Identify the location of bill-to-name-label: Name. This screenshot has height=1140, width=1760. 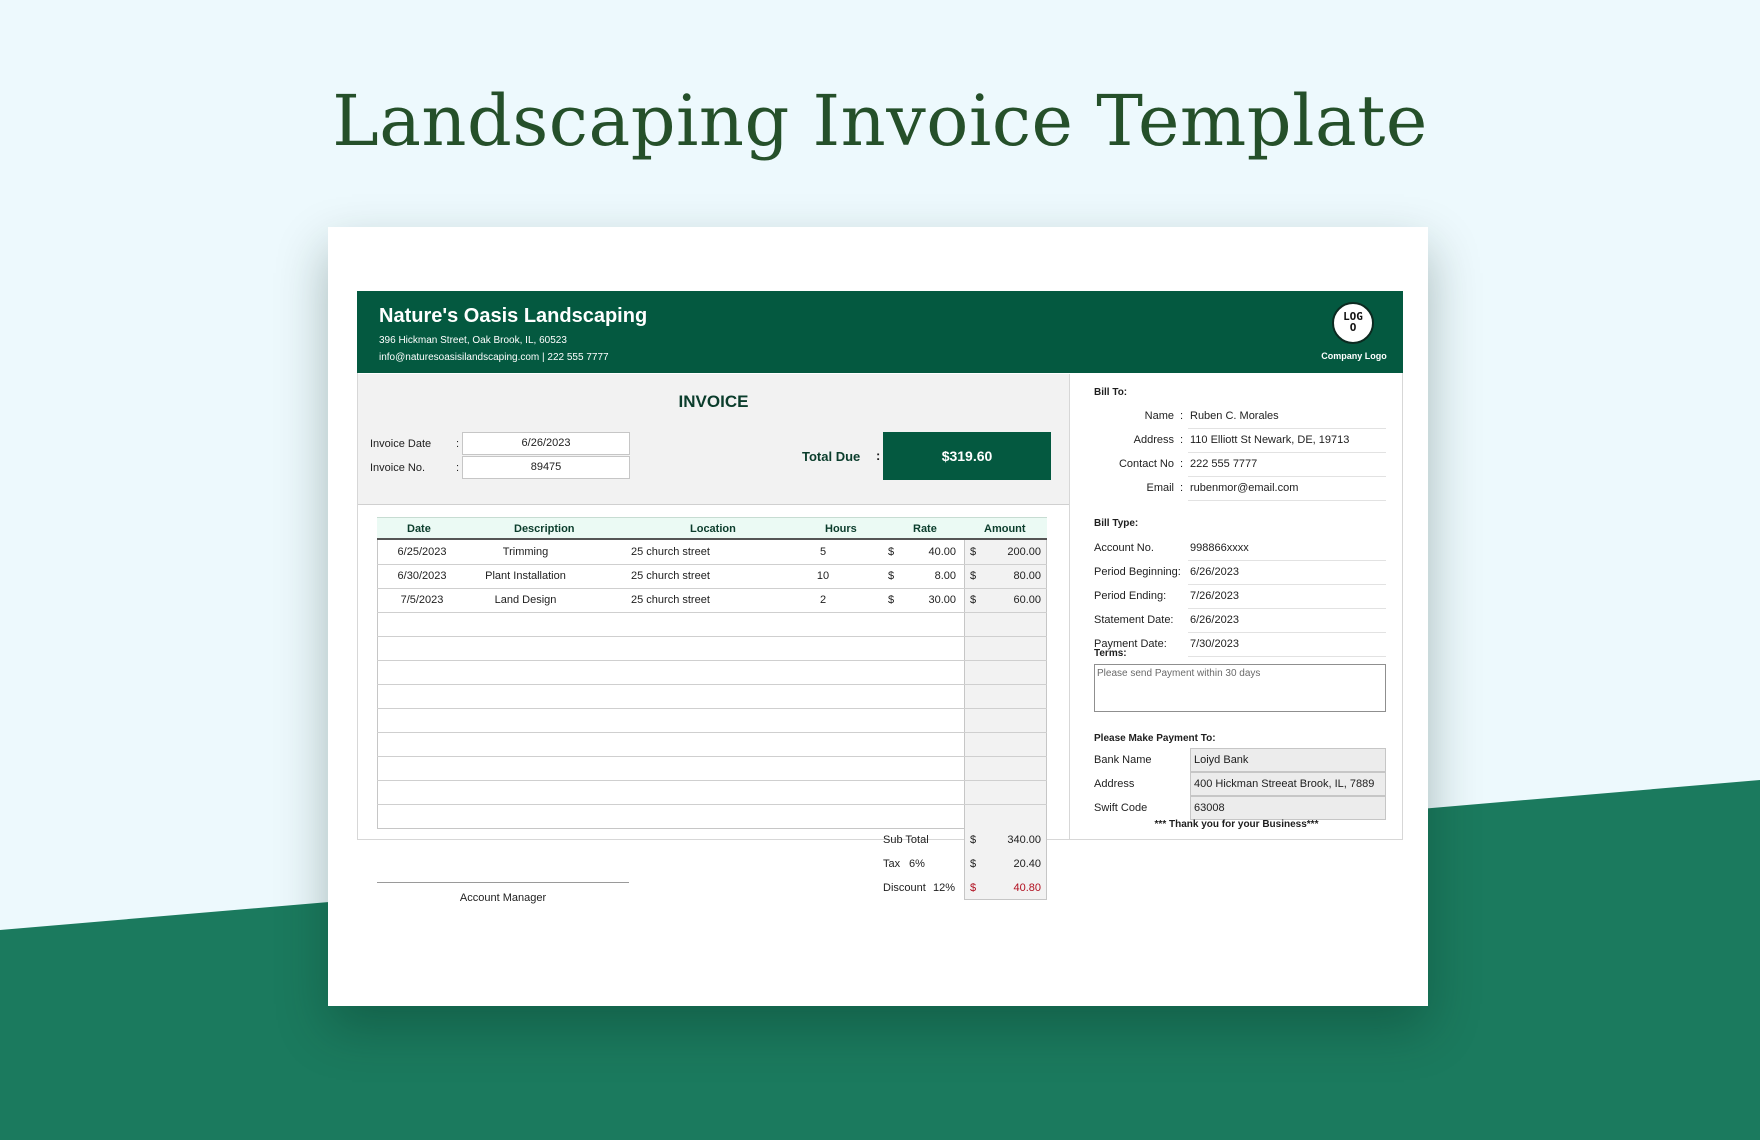
(1159, 416).